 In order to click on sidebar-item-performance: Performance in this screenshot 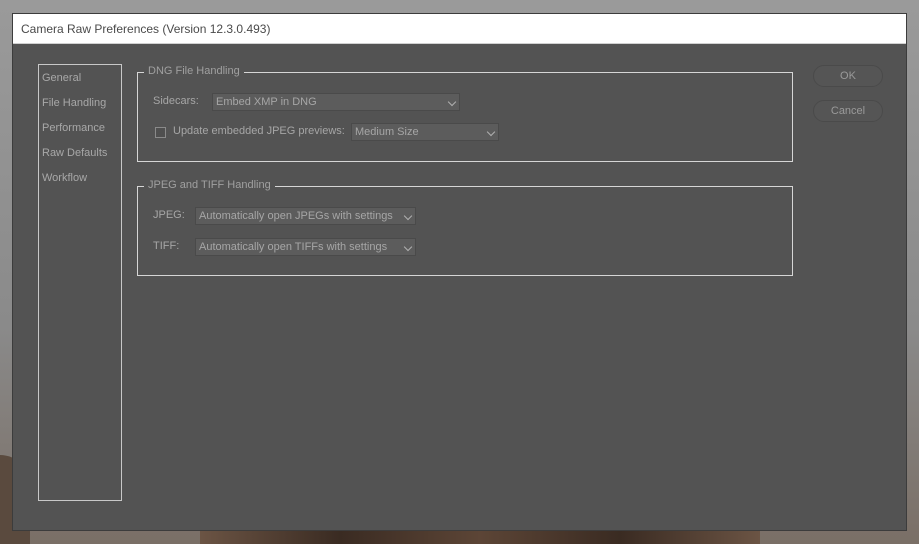, I will do `click(73, 128)`.